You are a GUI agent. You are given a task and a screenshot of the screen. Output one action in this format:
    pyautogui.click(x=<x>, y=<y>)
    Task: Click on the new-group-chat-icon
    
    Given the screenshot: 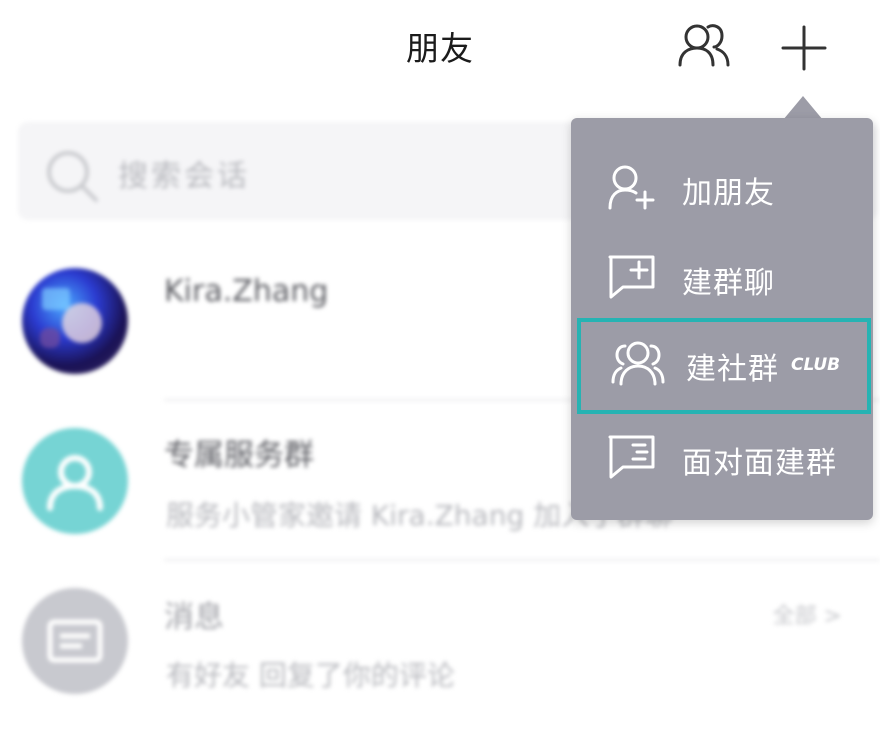 What is the action you would take?
    pyautogui.click(x=632, y=277)
    